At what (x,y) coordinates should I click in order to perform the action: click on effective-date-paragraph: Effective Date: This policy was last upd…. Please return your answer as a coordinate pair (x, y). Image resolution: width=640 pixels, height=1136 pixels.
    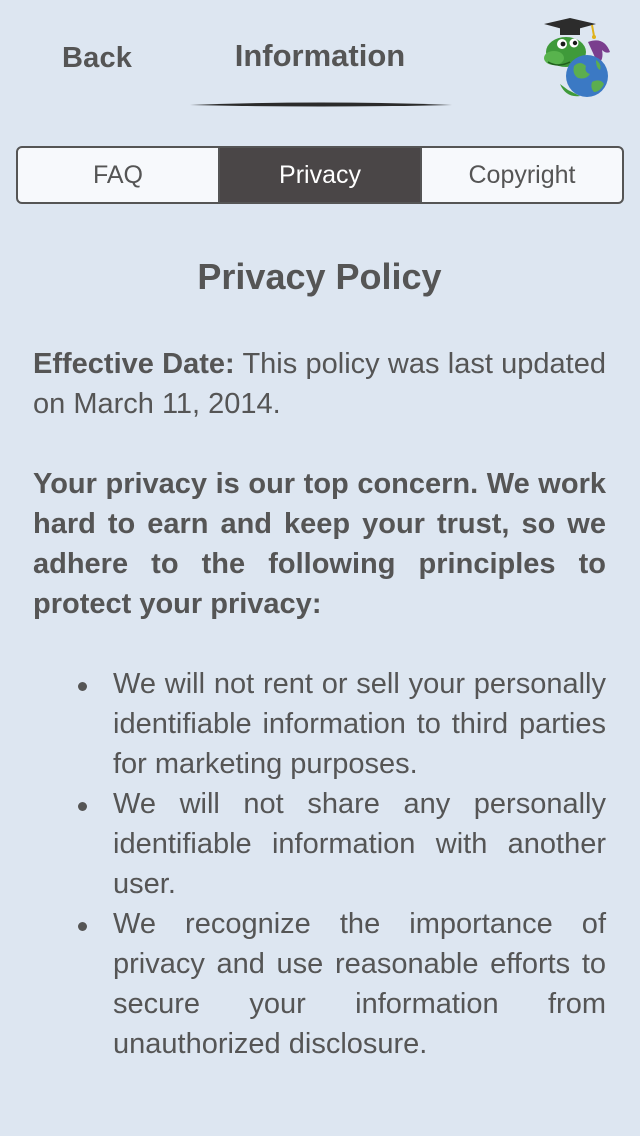
    Looking at the image, I should click on (319, 384).